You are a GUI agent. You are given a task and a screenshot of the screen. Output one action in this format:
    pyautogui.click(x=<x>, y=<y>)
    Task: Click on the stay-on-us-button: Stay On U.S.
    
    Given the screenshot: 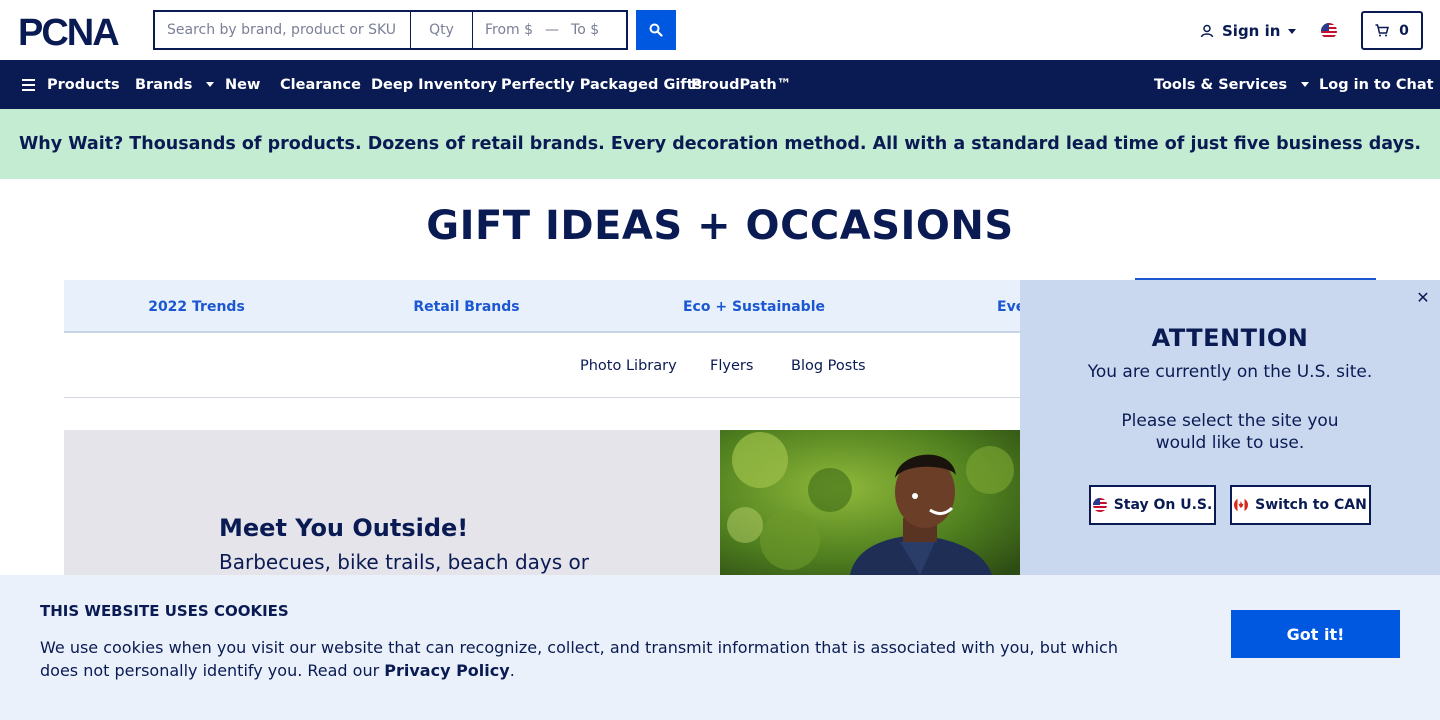 What is the action you would take?
    pyautogui.click(x=1152, y=505)
    